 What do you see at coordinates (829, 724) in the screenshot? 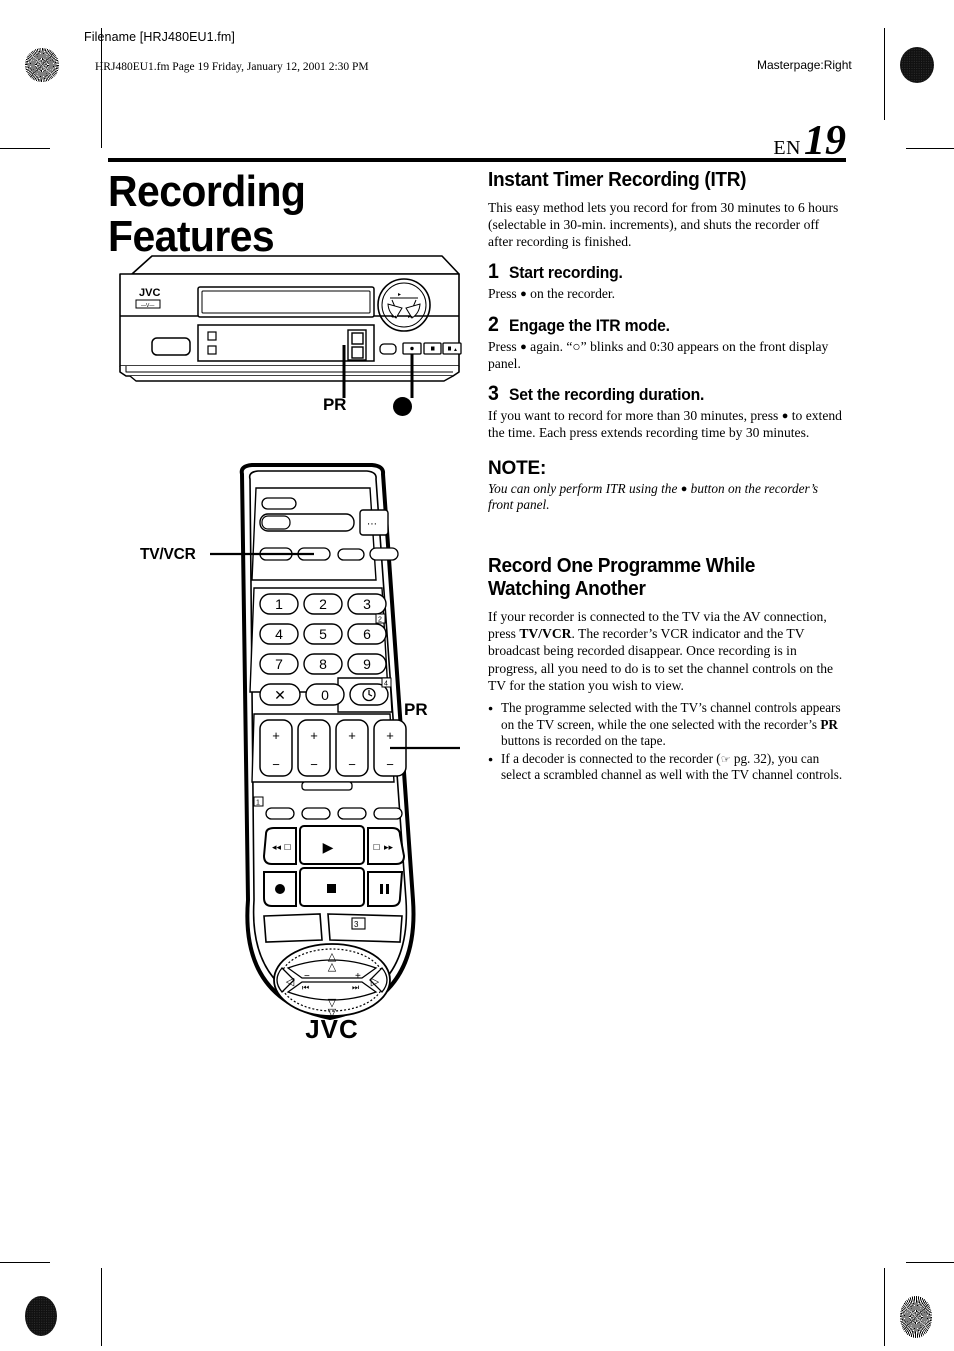
I see `pr-bold-ref: PR` at bounding box center [829, 724].